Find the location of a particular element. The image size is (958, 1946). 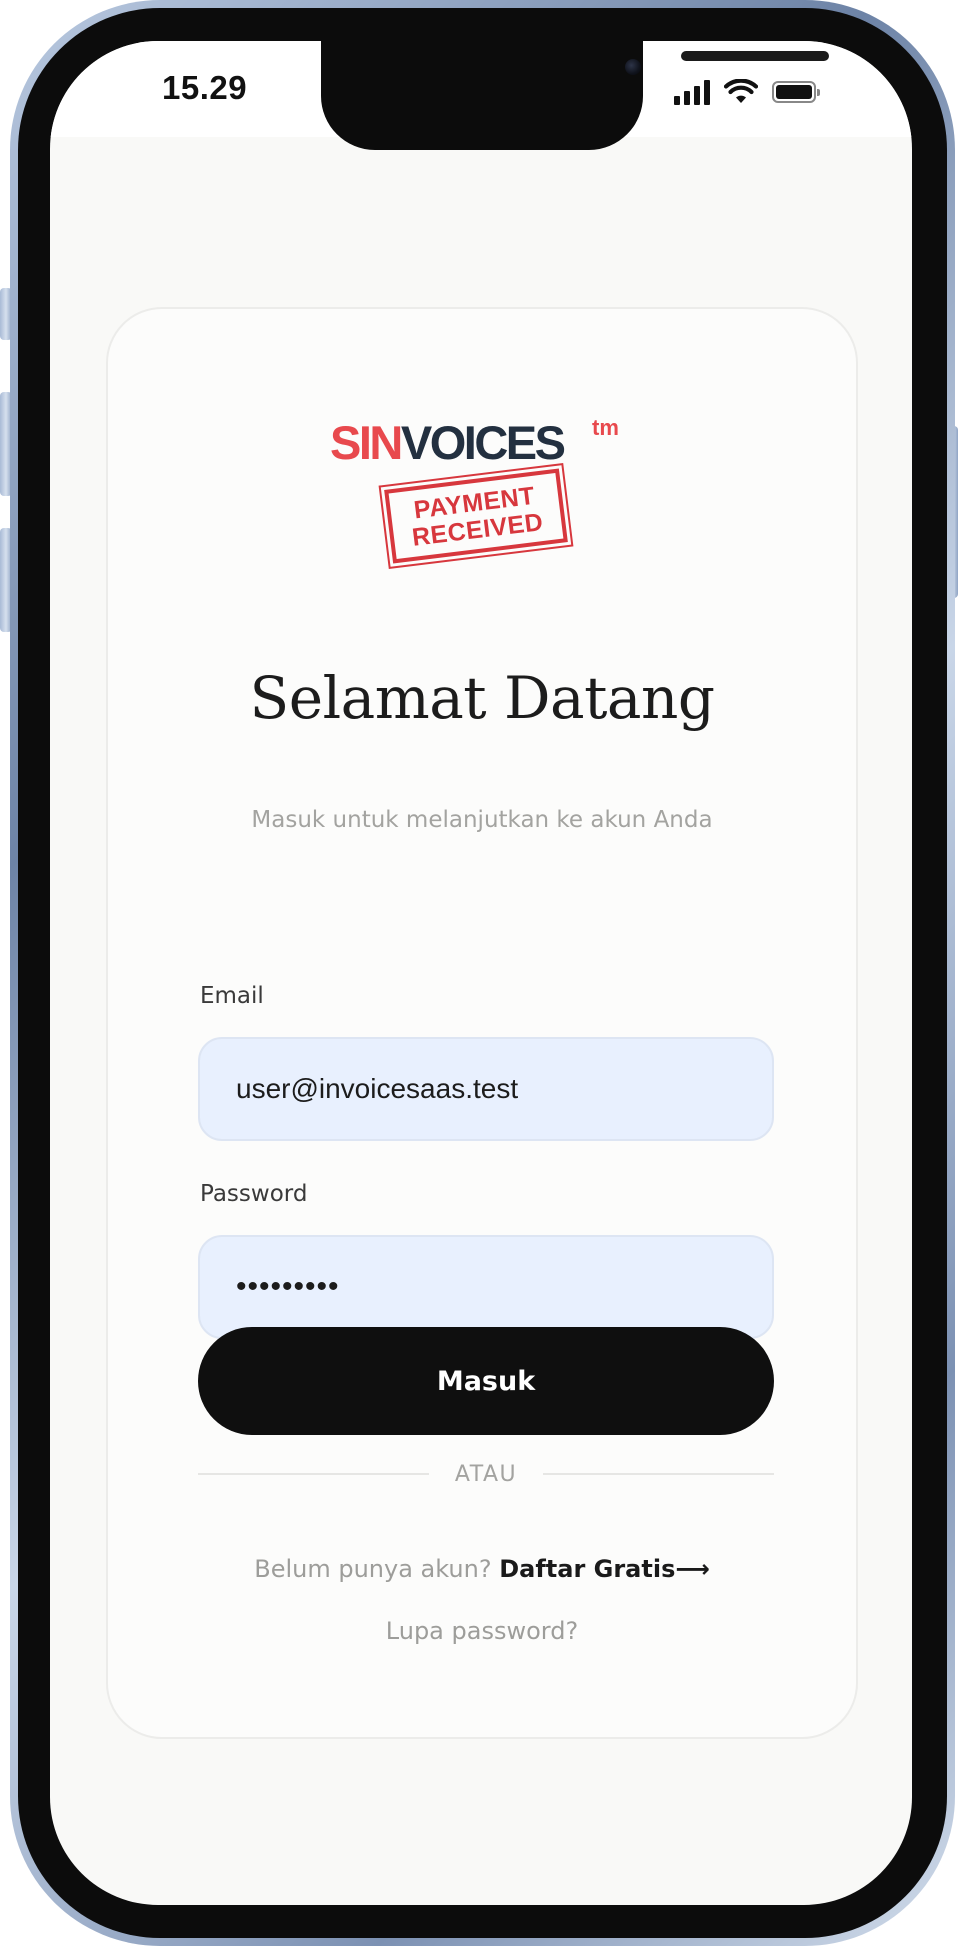

password-label: Password is located at coordinates (254, 1194).